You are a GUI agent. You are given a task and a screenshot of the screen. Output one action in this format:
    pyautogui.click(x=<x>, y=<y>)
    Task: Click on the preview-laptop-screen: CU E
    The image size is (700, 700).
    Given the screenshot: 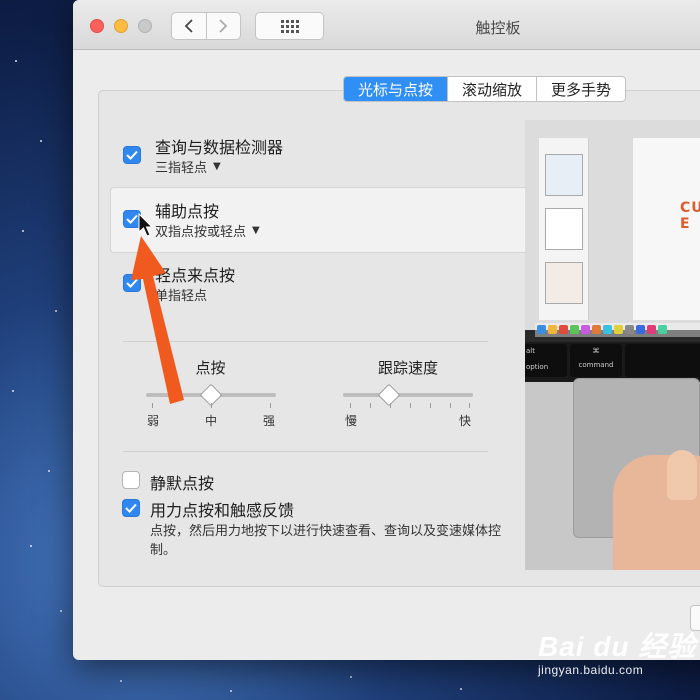 What is the action you would take?
    pyautogui.click(x=612, y=228)
    